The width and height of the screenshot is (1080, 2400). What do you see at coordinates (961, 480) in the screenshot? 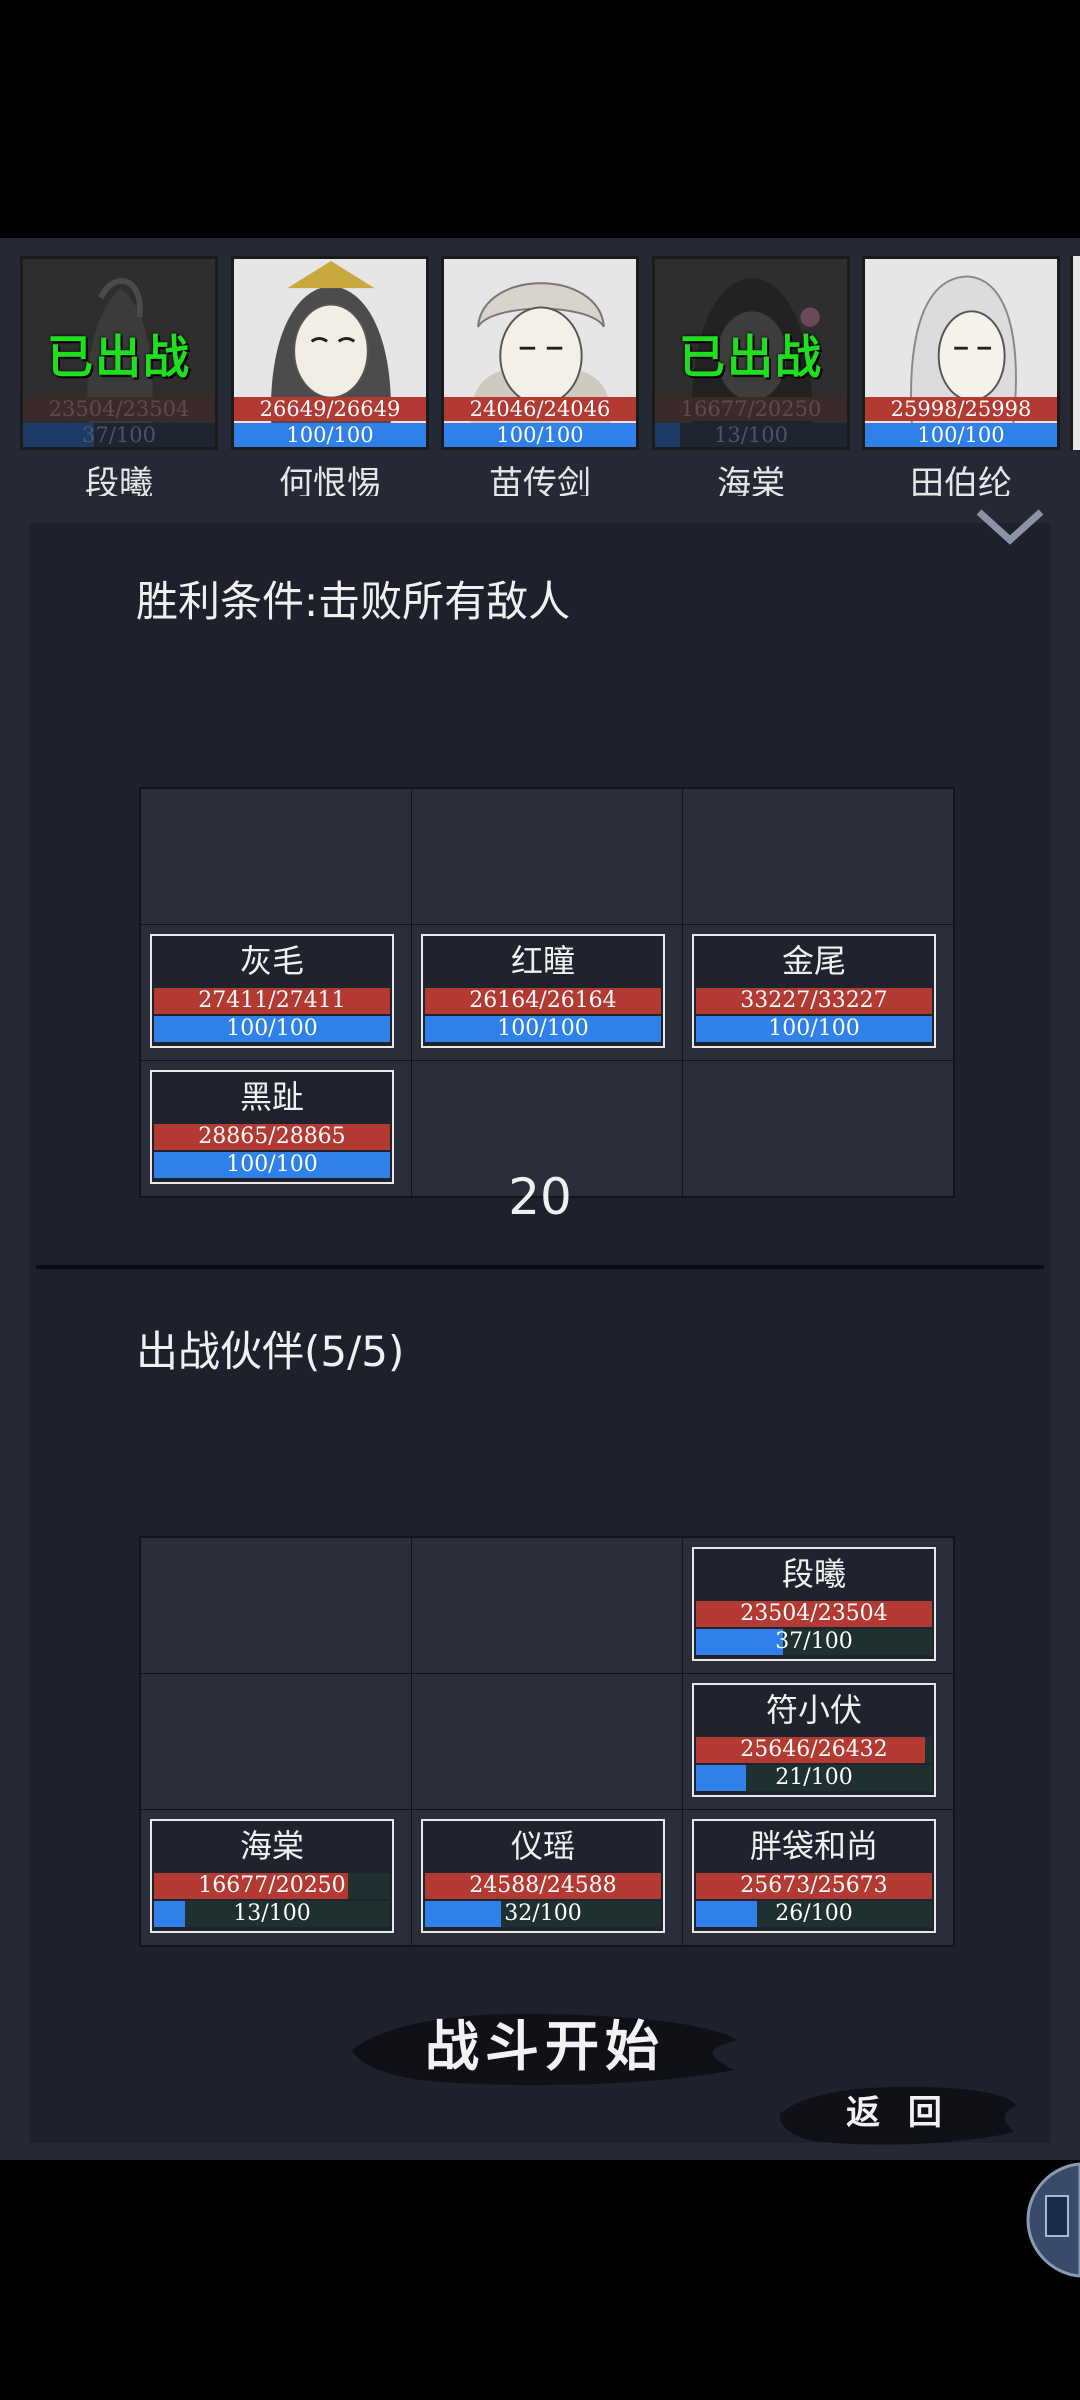
I see `hero-name: 田伯纶` at bounding box center [961, 480].